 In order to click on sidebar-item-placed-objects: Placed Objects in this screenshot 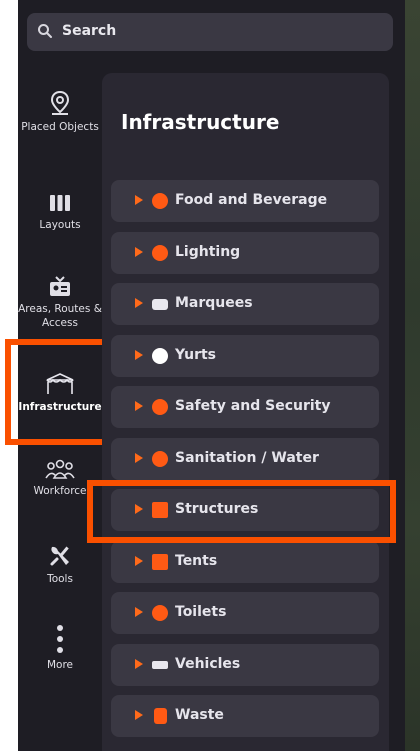, I will do `click(60, 112)`.